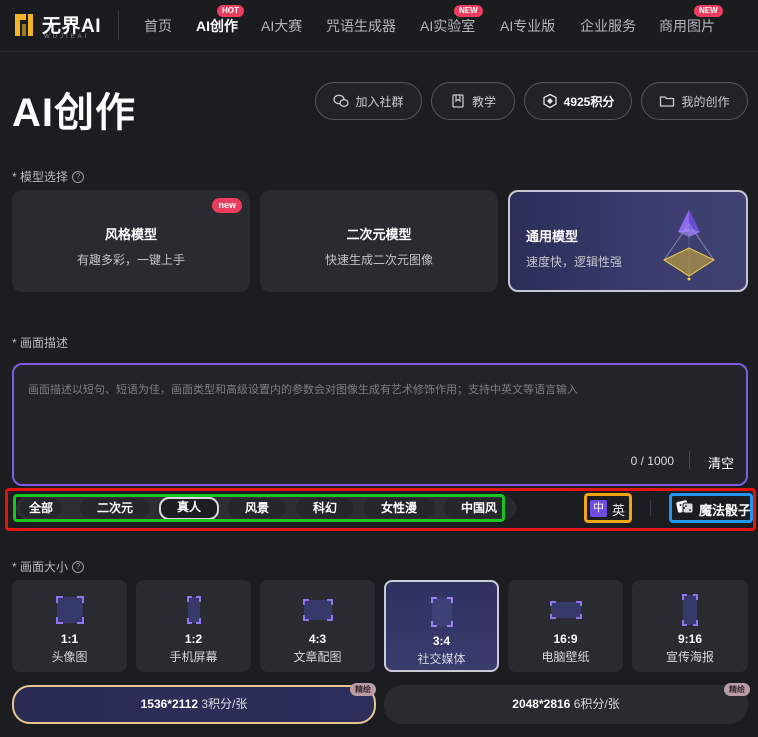  What do you see at coordinates (193, 639) in the screenshot?
I see `size-ratio: 1:2` at bounding box center [193, 639].